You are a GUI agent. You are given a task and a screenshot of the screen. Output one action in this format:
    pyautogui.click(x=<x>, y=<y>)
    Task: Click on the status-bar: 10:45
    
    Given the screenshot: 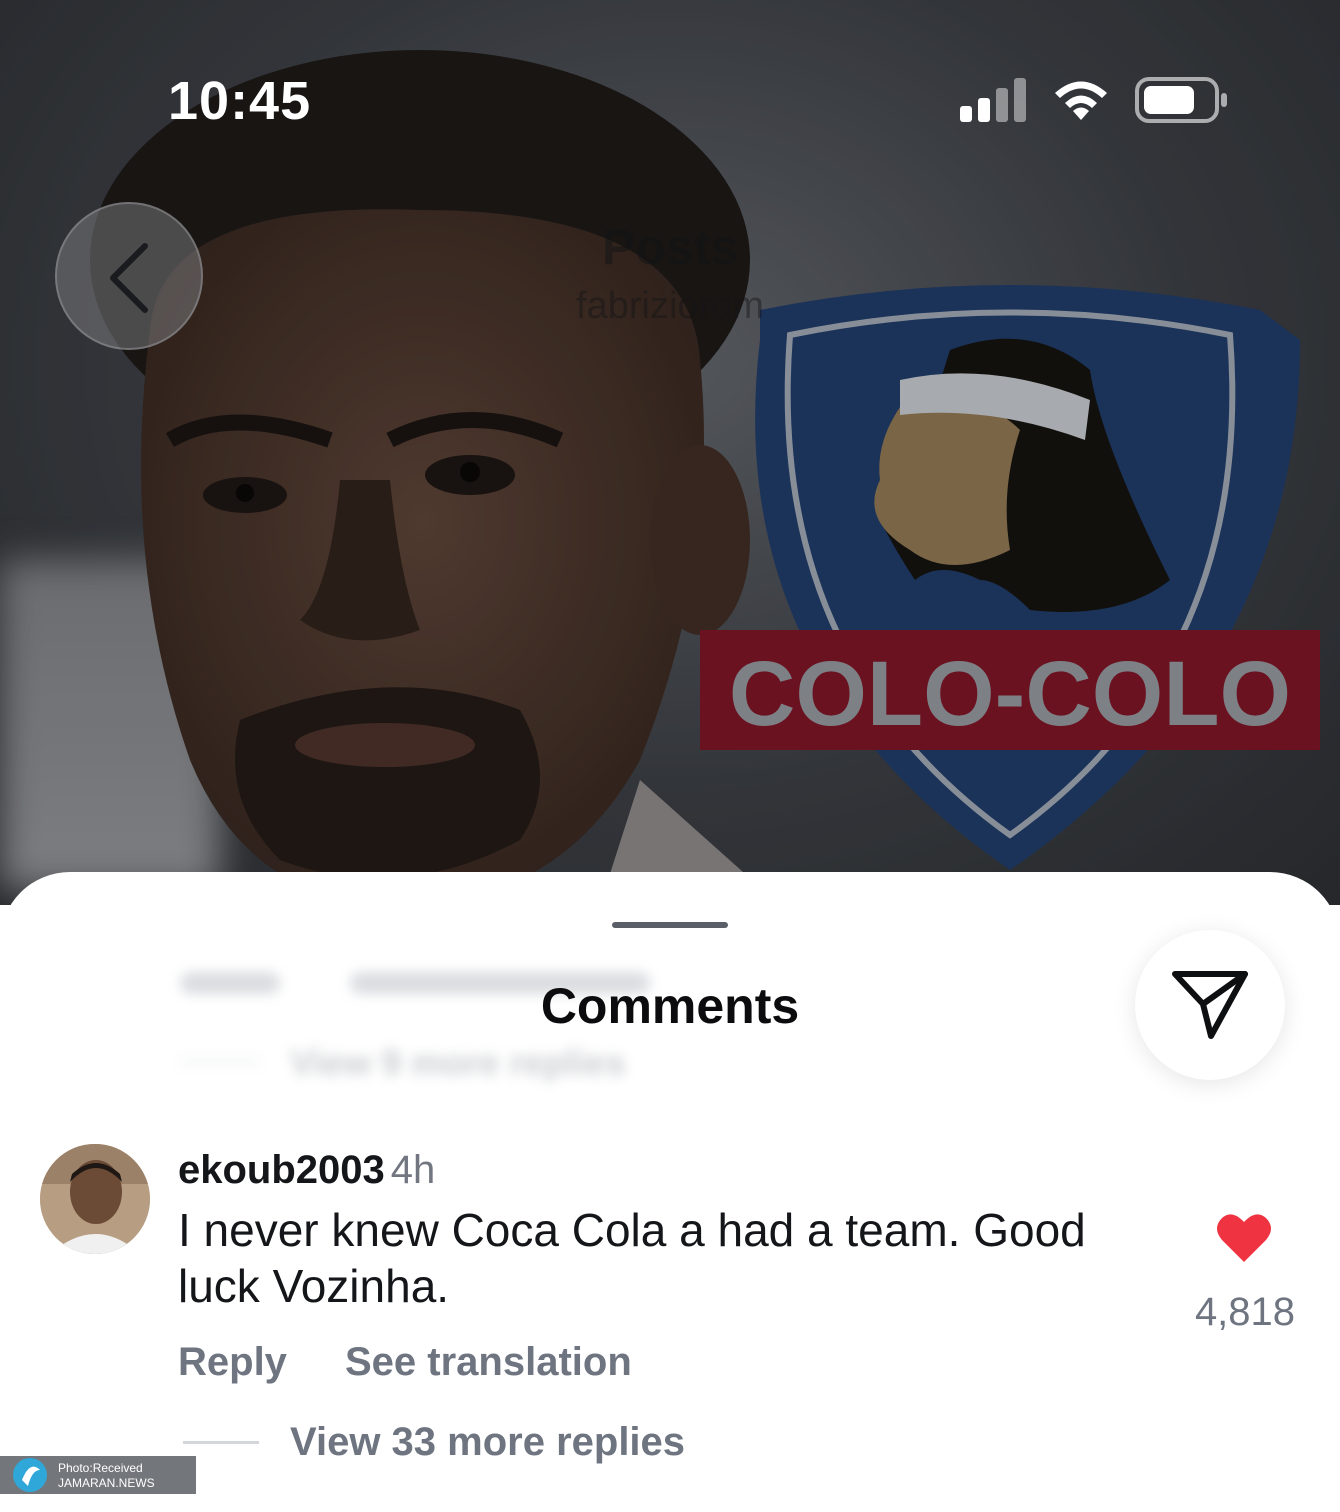 What is the action you would take?
    pyautogui.click(x=670, y=100)
    